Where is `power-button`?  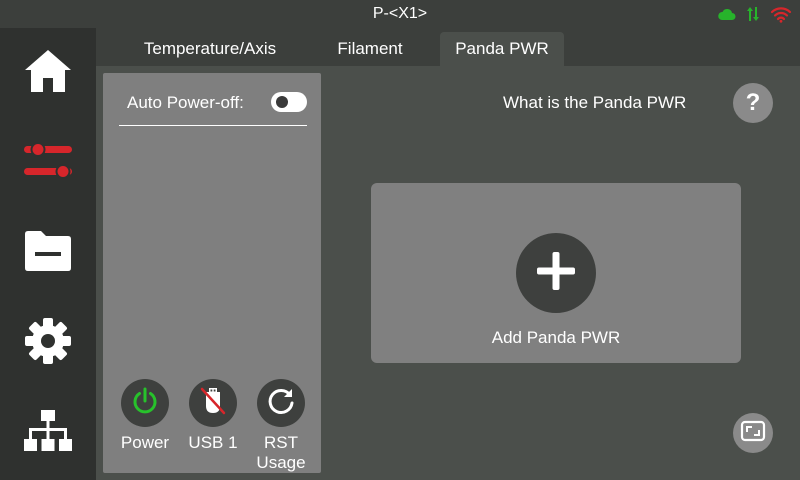
power-button is located at coordinates (145, 403).